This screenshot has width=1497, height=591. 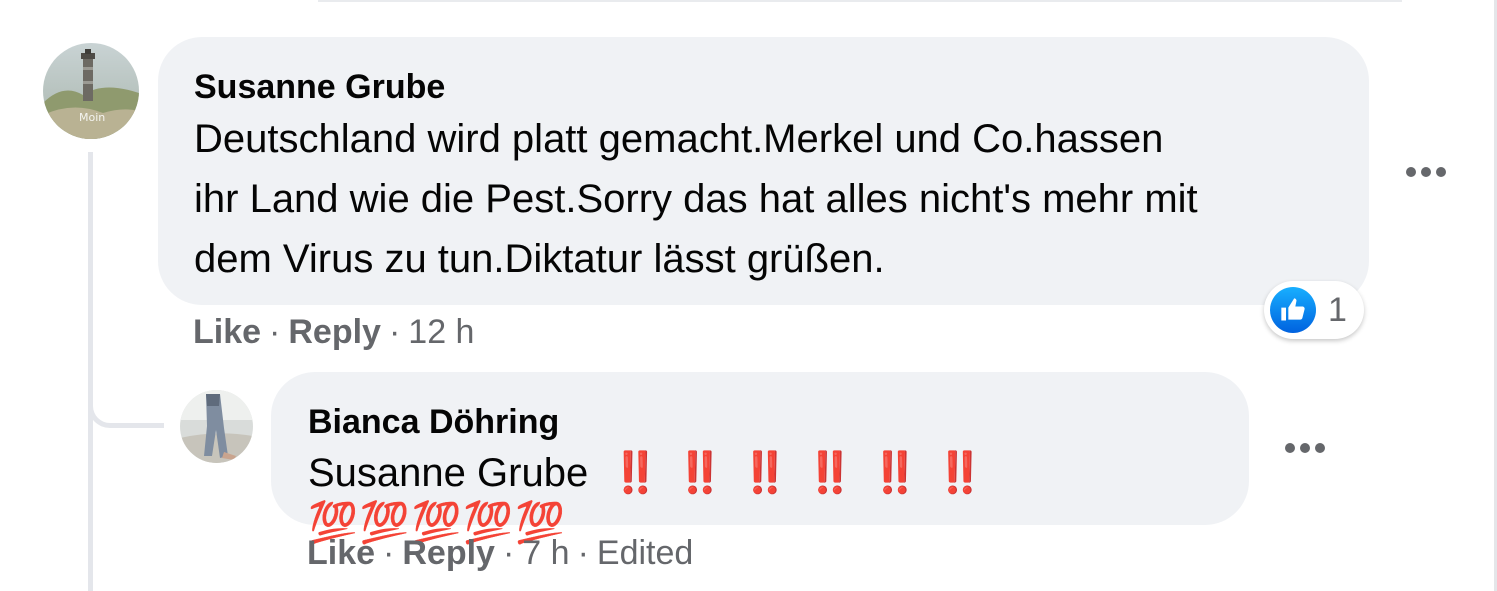 I want to click on comment-actions: Like · Reply · 12 h, so click(x=333, y=332).